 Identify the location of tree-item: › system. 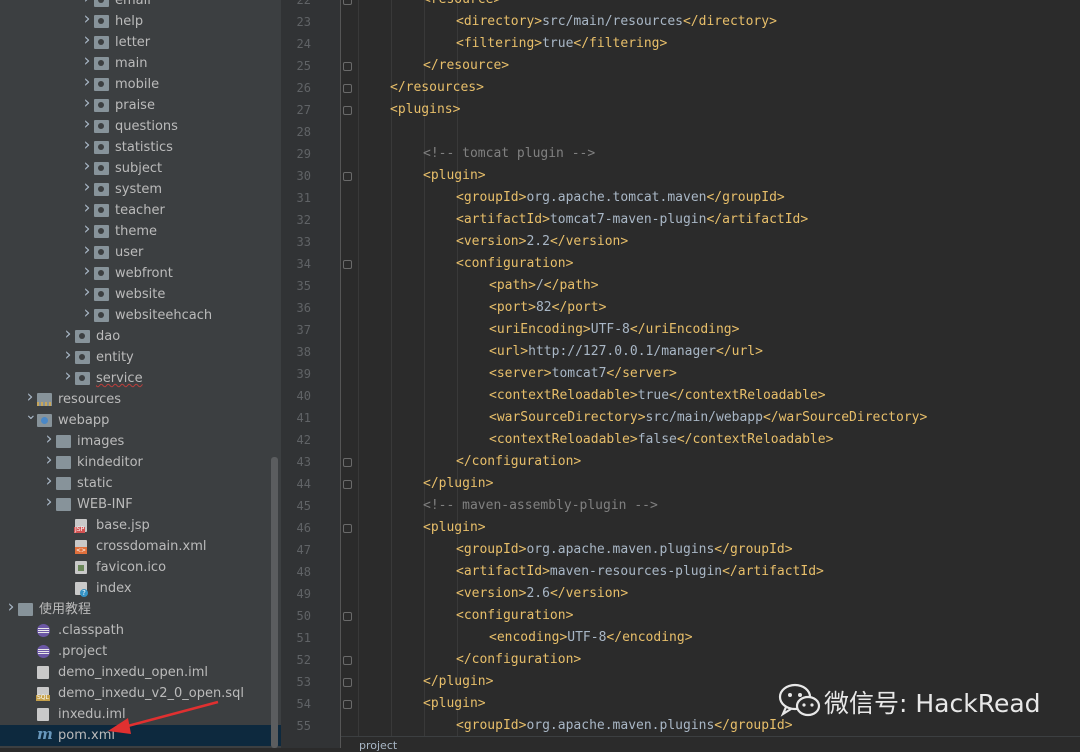
(140, 188).